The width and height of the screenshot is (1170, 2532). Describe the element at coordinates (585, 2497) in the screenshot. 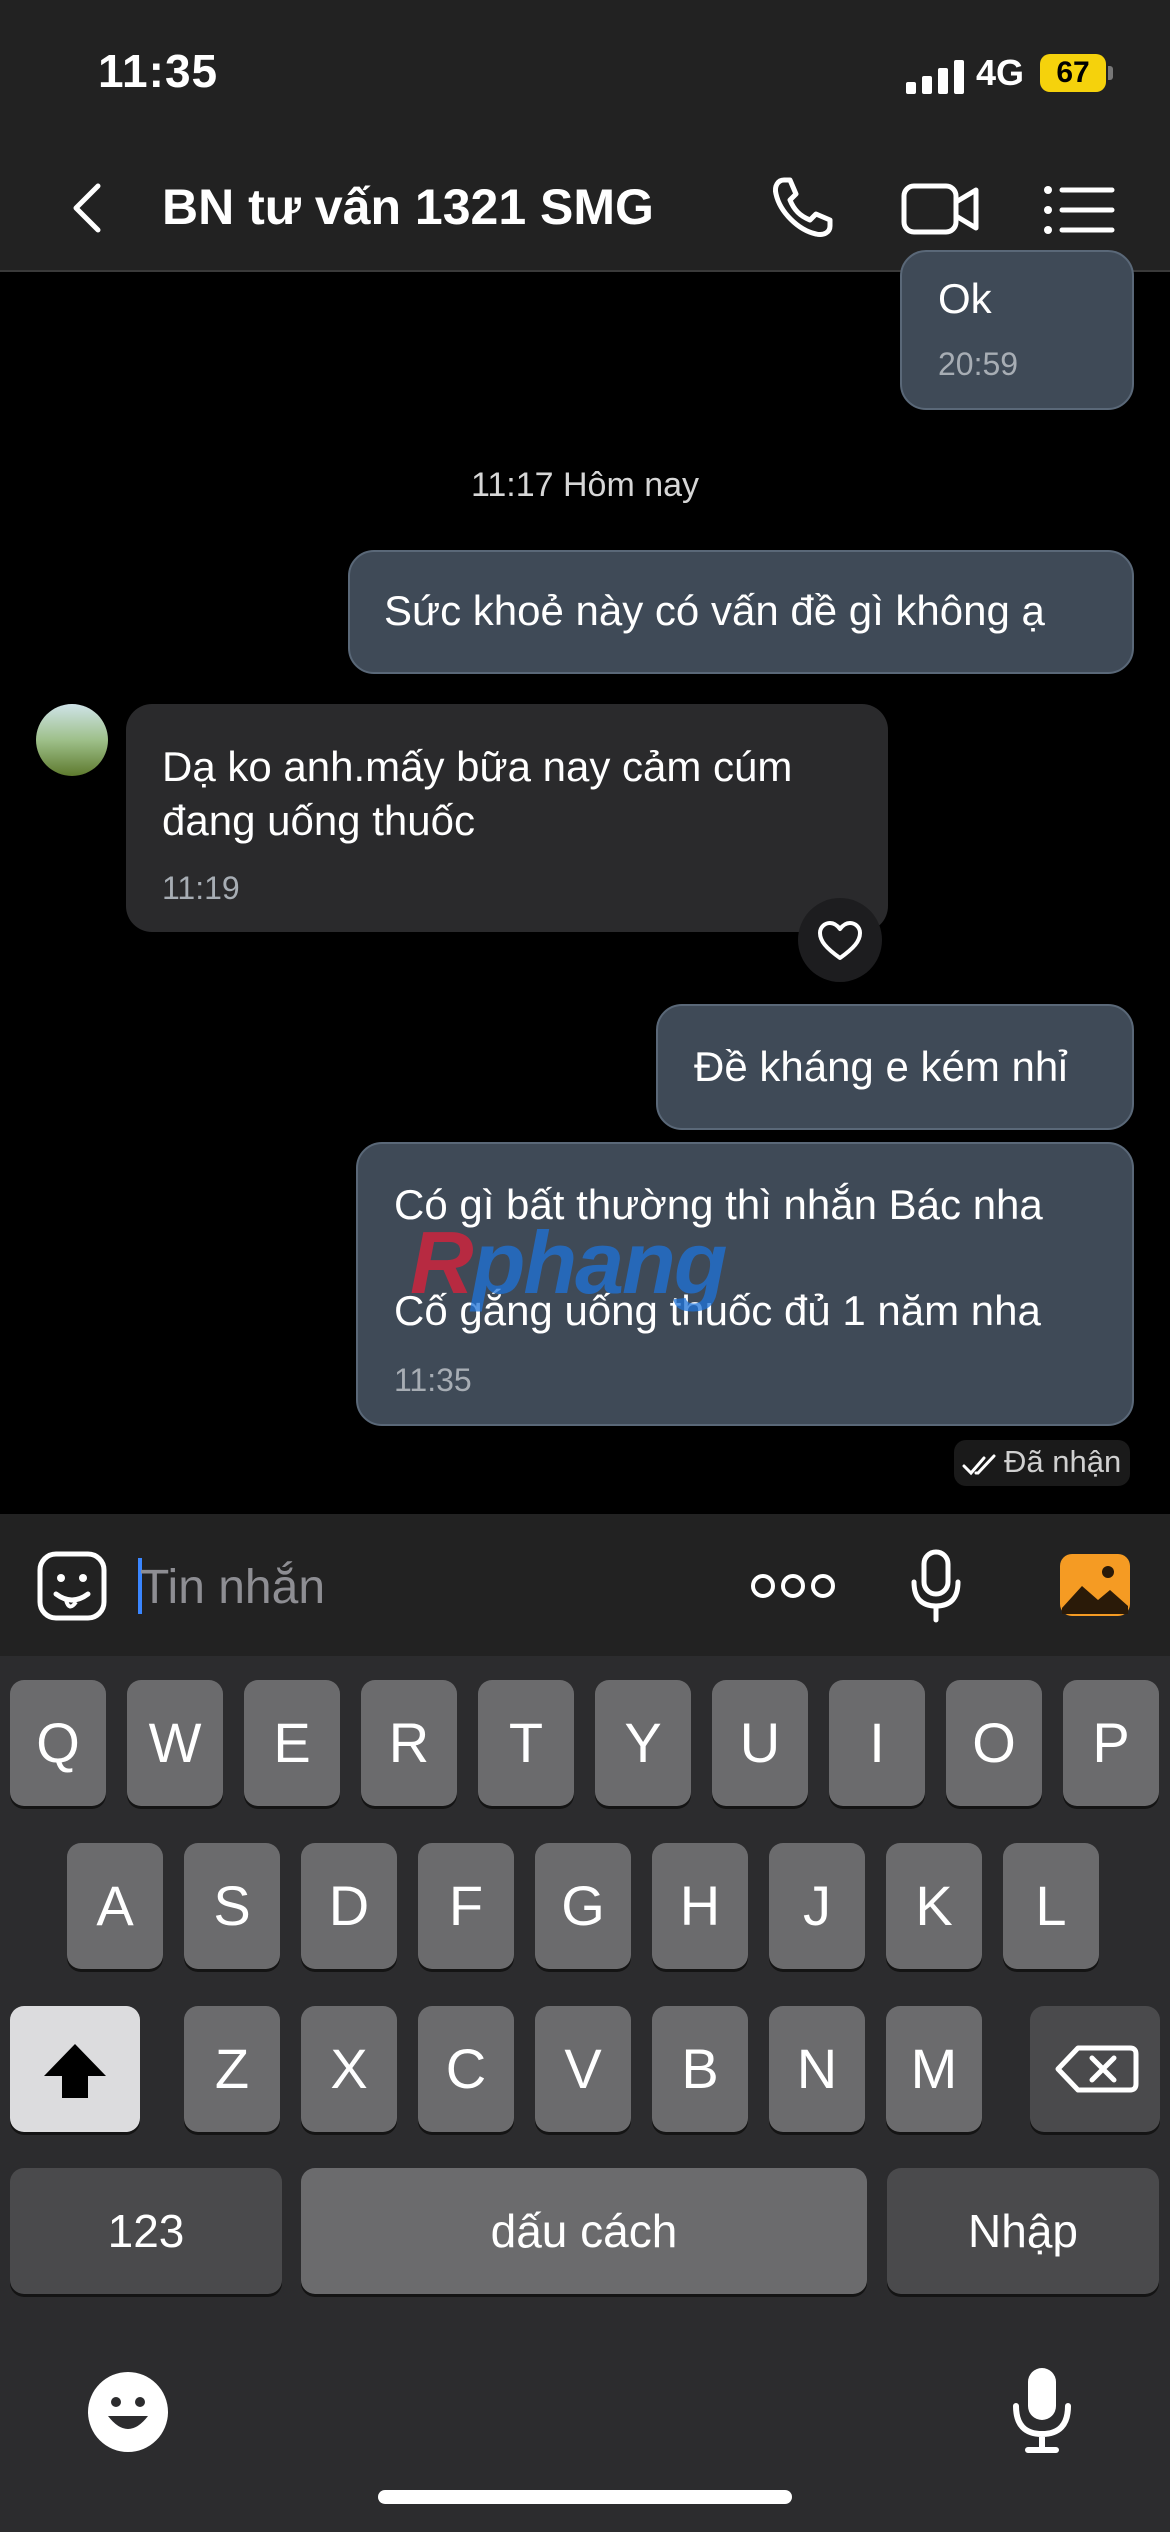

I see `home-indicator` at that location.